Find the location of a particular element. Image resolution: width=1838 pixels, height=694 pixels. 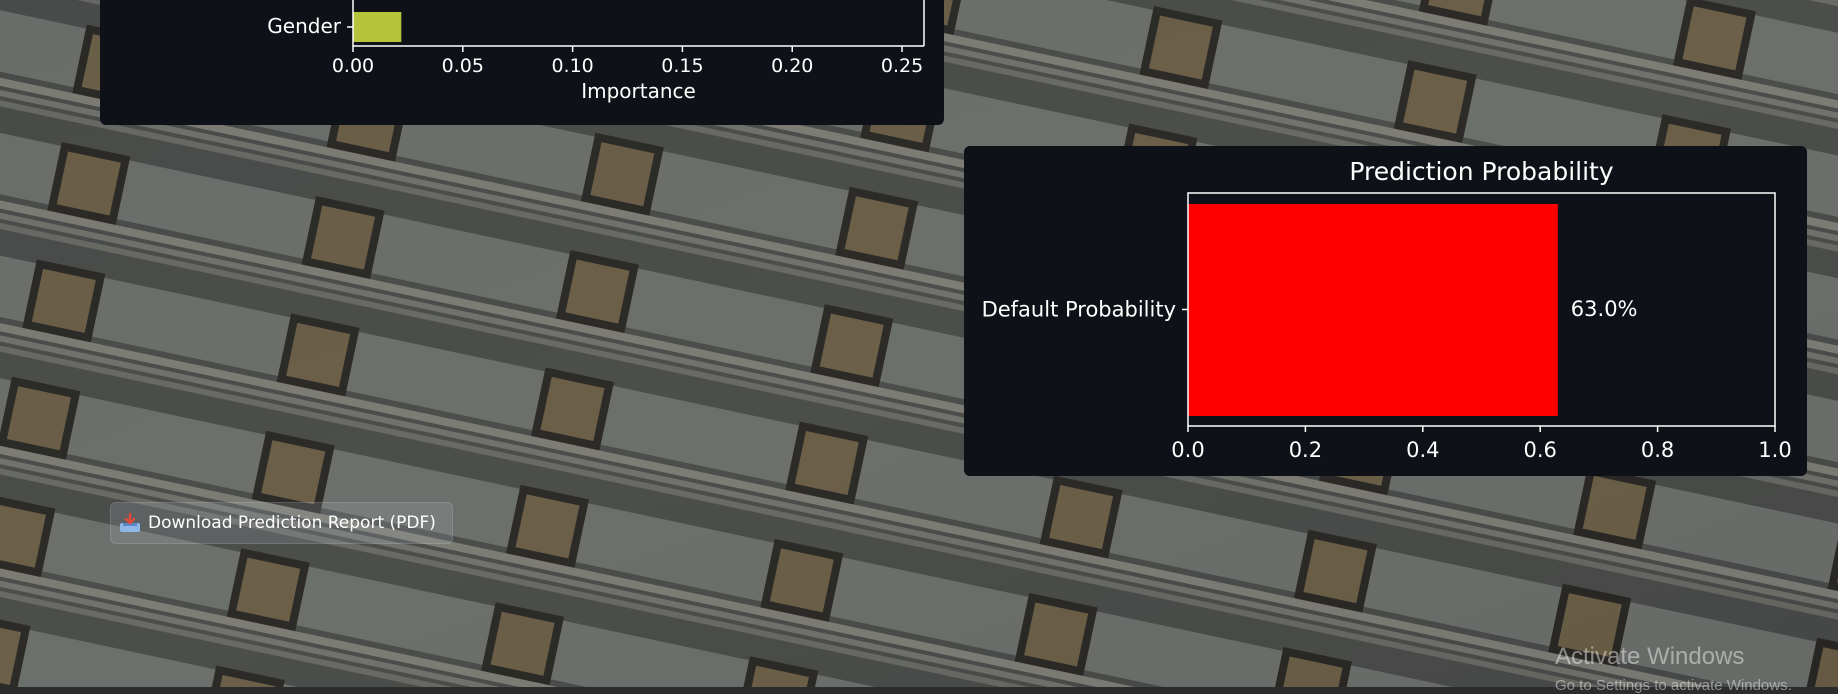

x-tick-label: 1.0 is located at coordinates (1774, 450).